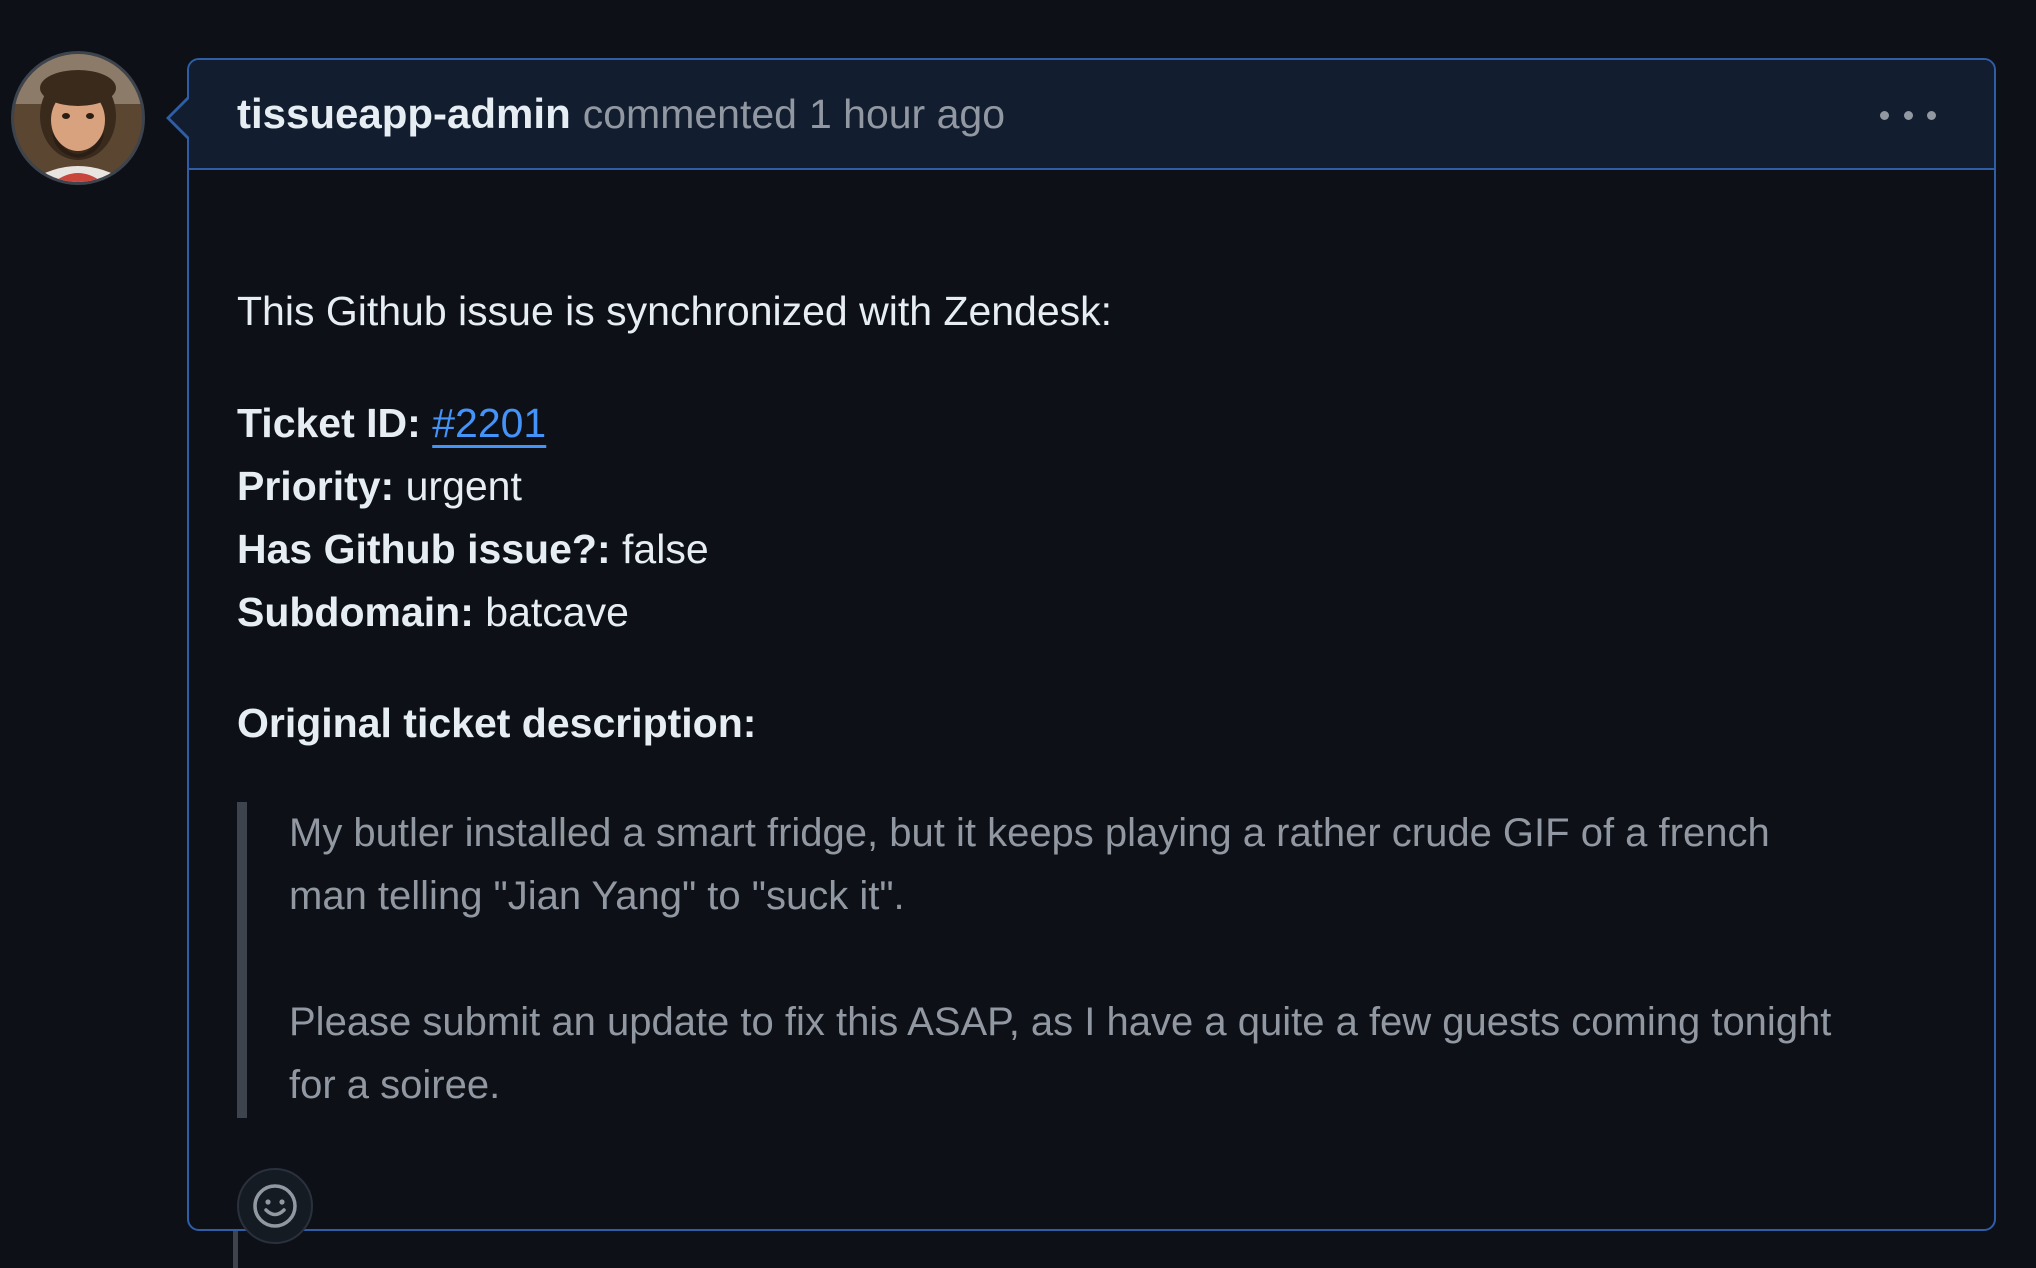  I want to click on field-value: batcave, so click(557, 612).